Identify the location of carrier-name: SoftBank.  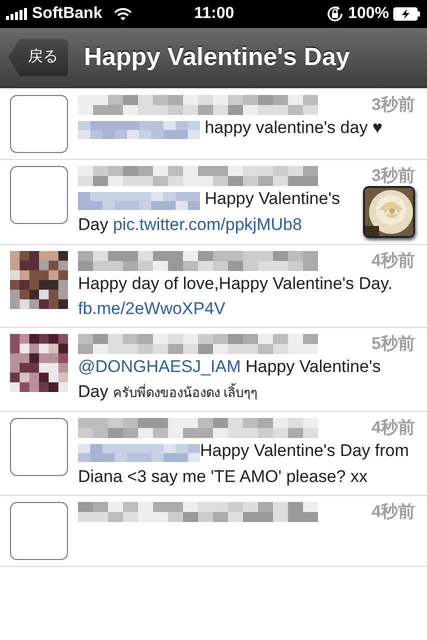
(67, 14).